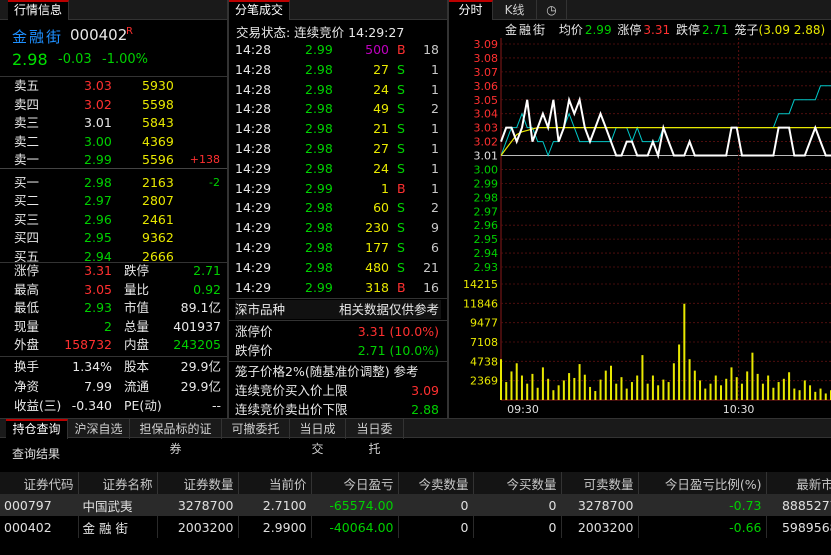  What do you see at coordinates (254, 350) in the screenshot?
I see `down-label: 跌停价` at bounding box center [254, 350].